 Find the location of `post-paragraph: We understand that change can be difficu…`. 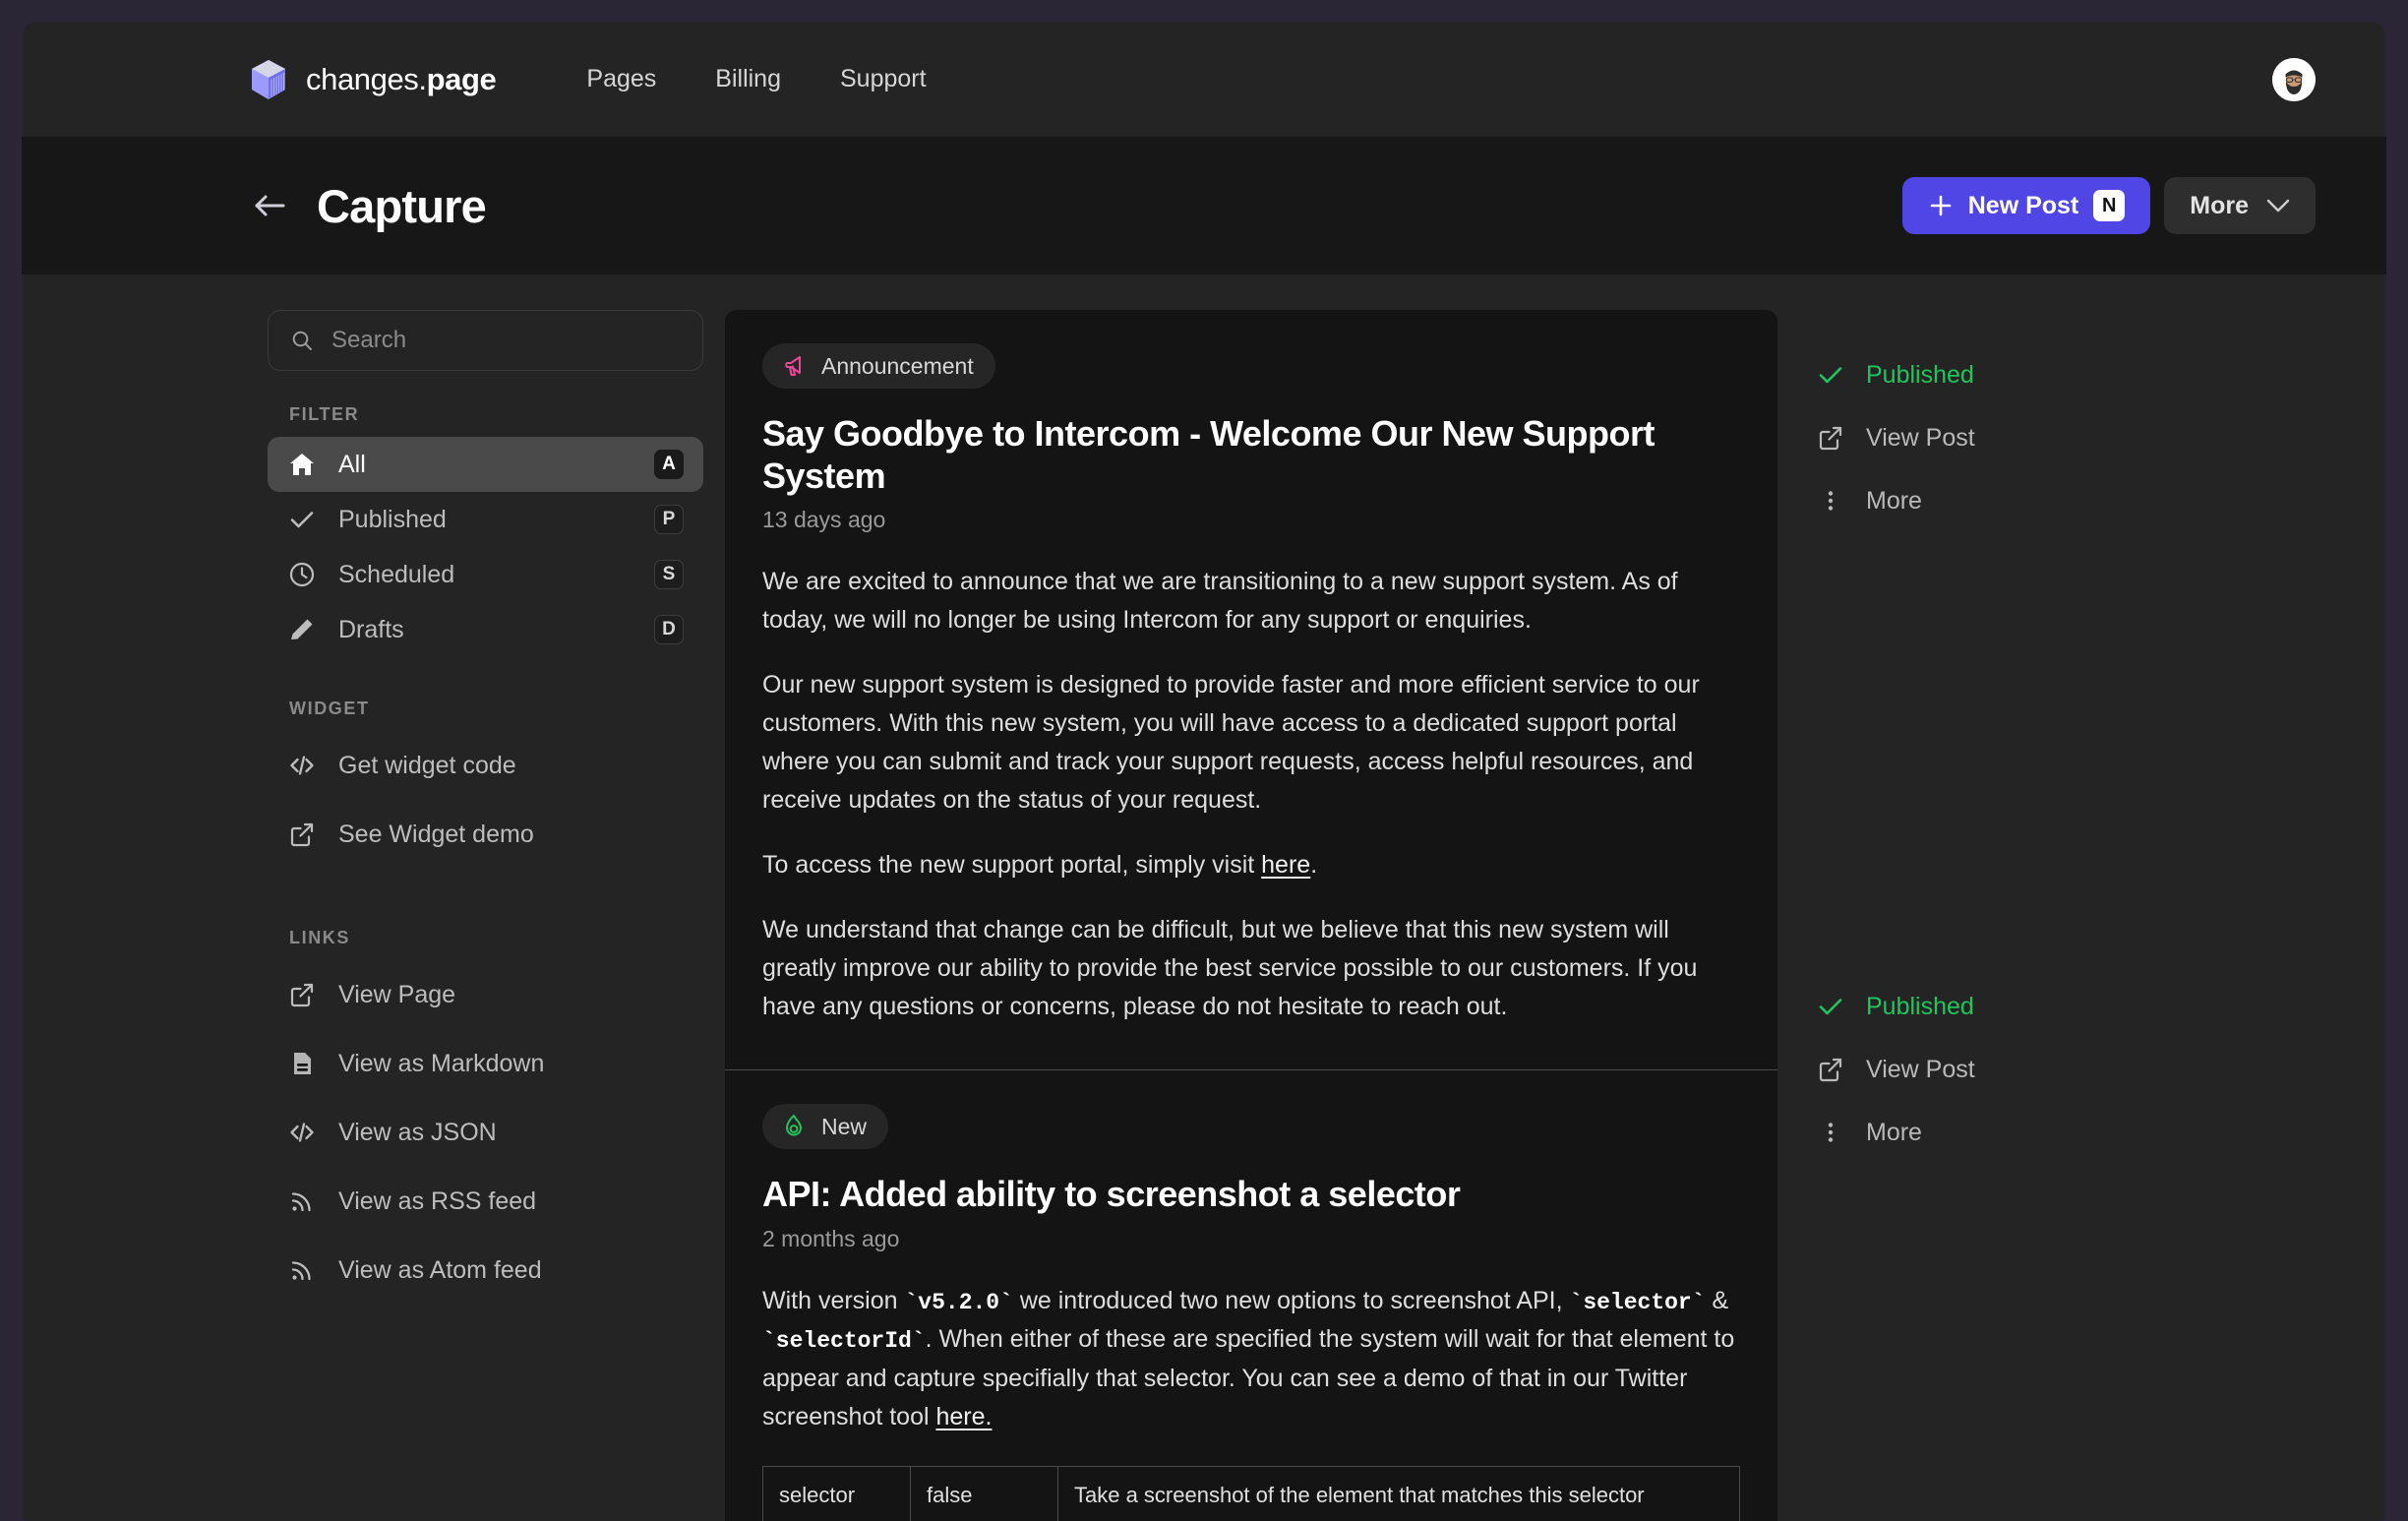

post-paragraph: We understand that change can be difficu… is located at coordinates (1230, 968).